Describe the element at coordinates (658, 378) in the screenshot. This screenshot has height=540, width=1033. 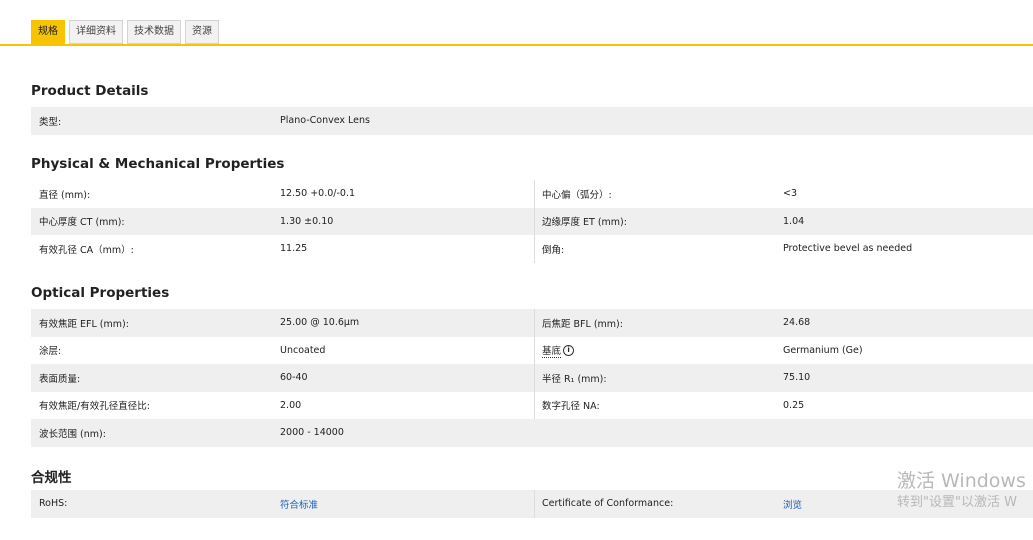
I see `spec-label: 半径 R₁ (mm):` at that location.